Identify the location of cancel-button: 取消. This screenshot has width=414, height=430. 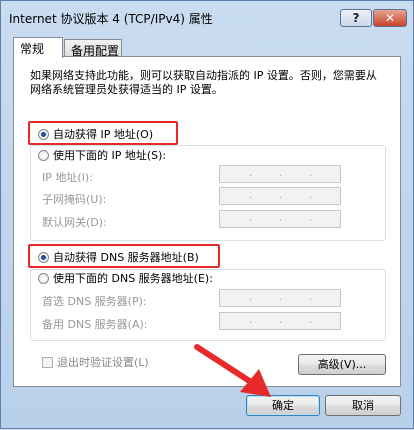
(363, 405).